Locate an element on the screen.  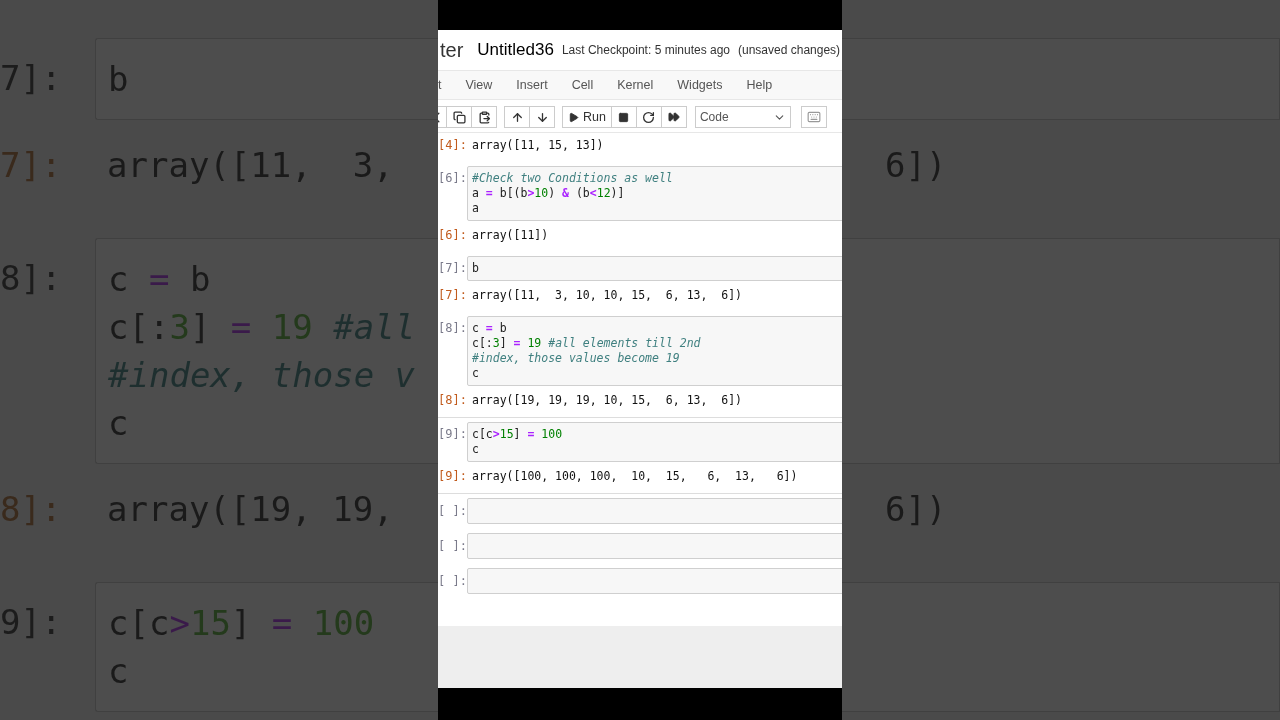
run-all-button is located at coordinates (673, 117).